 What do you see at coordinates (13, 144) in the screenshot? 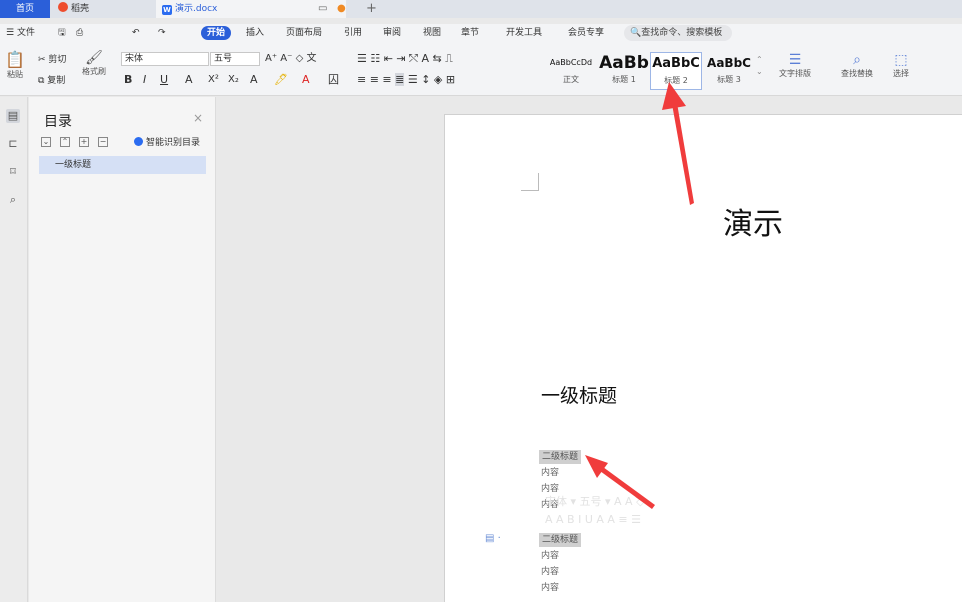
I see `navigation-icon: ⊏` at bounding box center [13, 144].